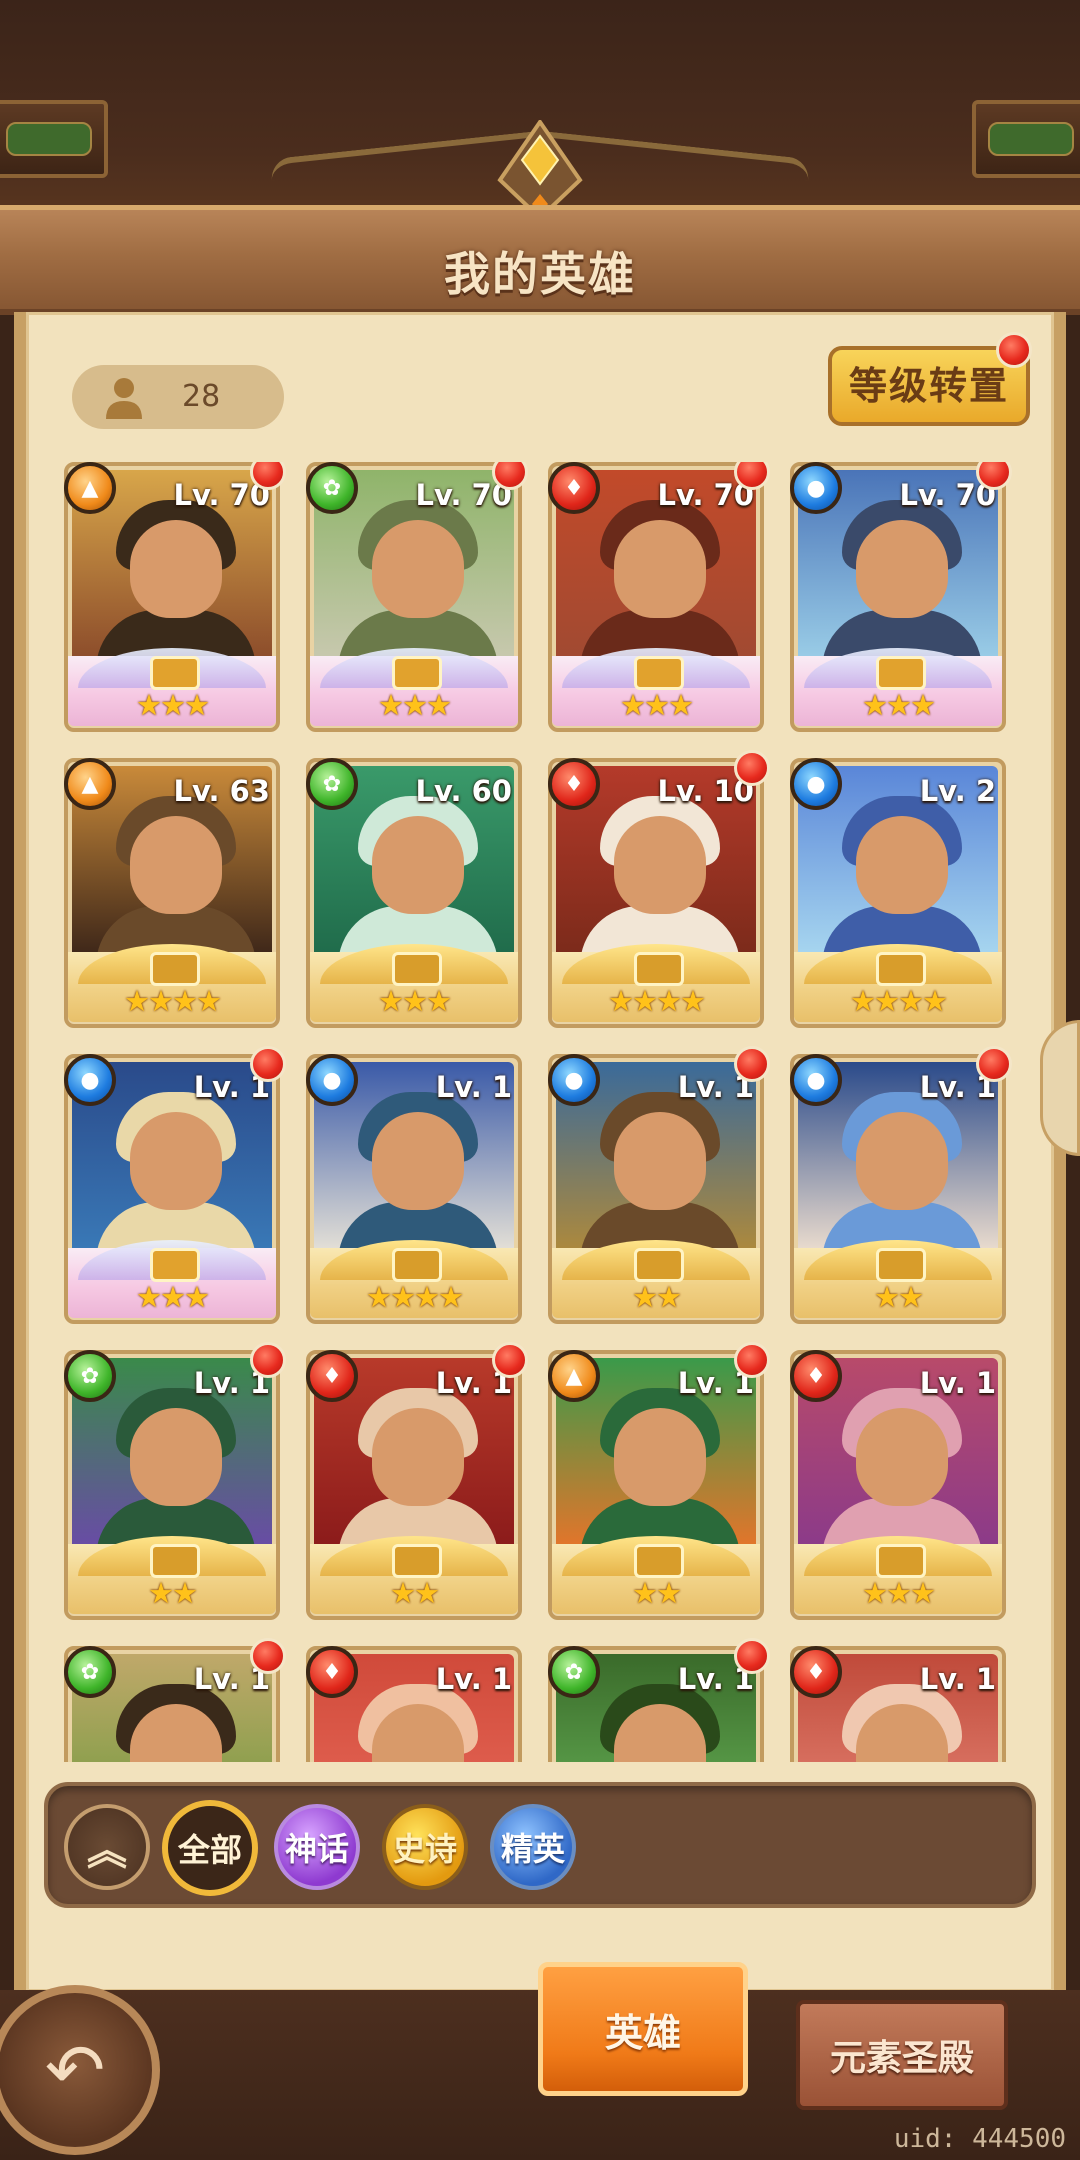 The height and width of the screenshot is (2160, 1080). I want to click on hero-card: ★★★★ Lv. 1 ●, so click(414, 1189).